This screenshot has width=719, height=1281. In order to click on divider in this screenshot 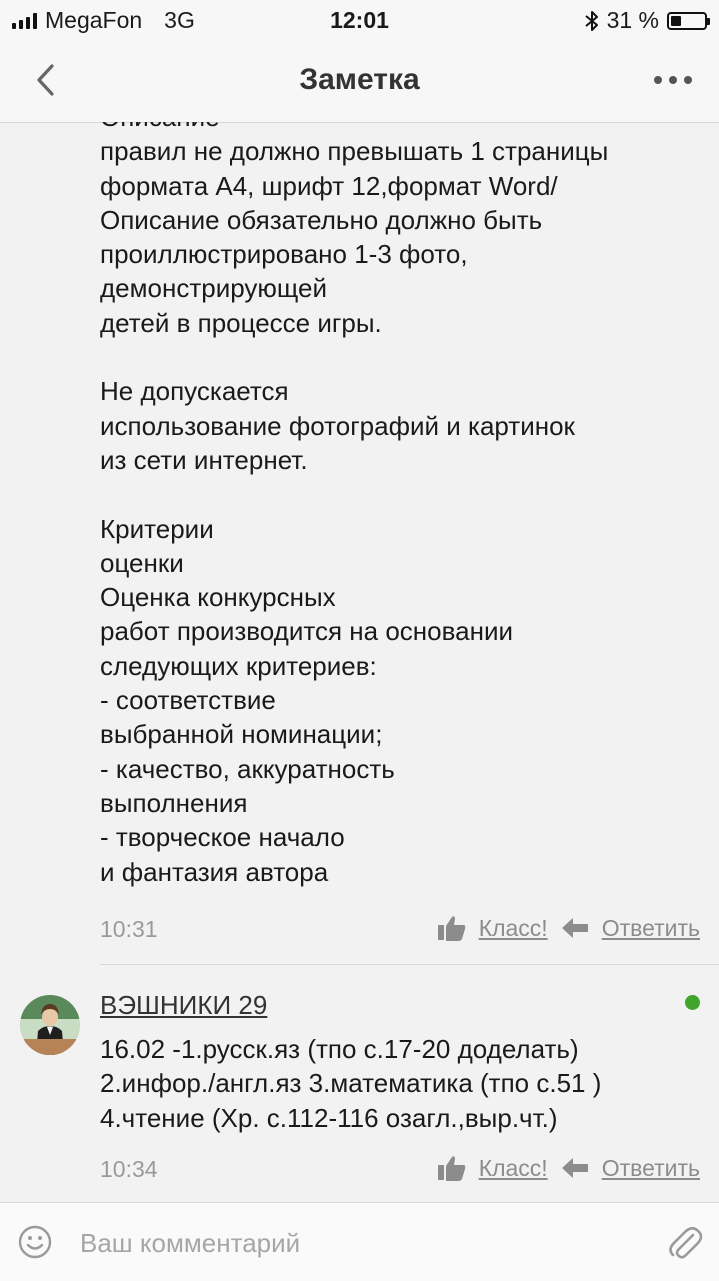, I will do `click(409, 964)`.